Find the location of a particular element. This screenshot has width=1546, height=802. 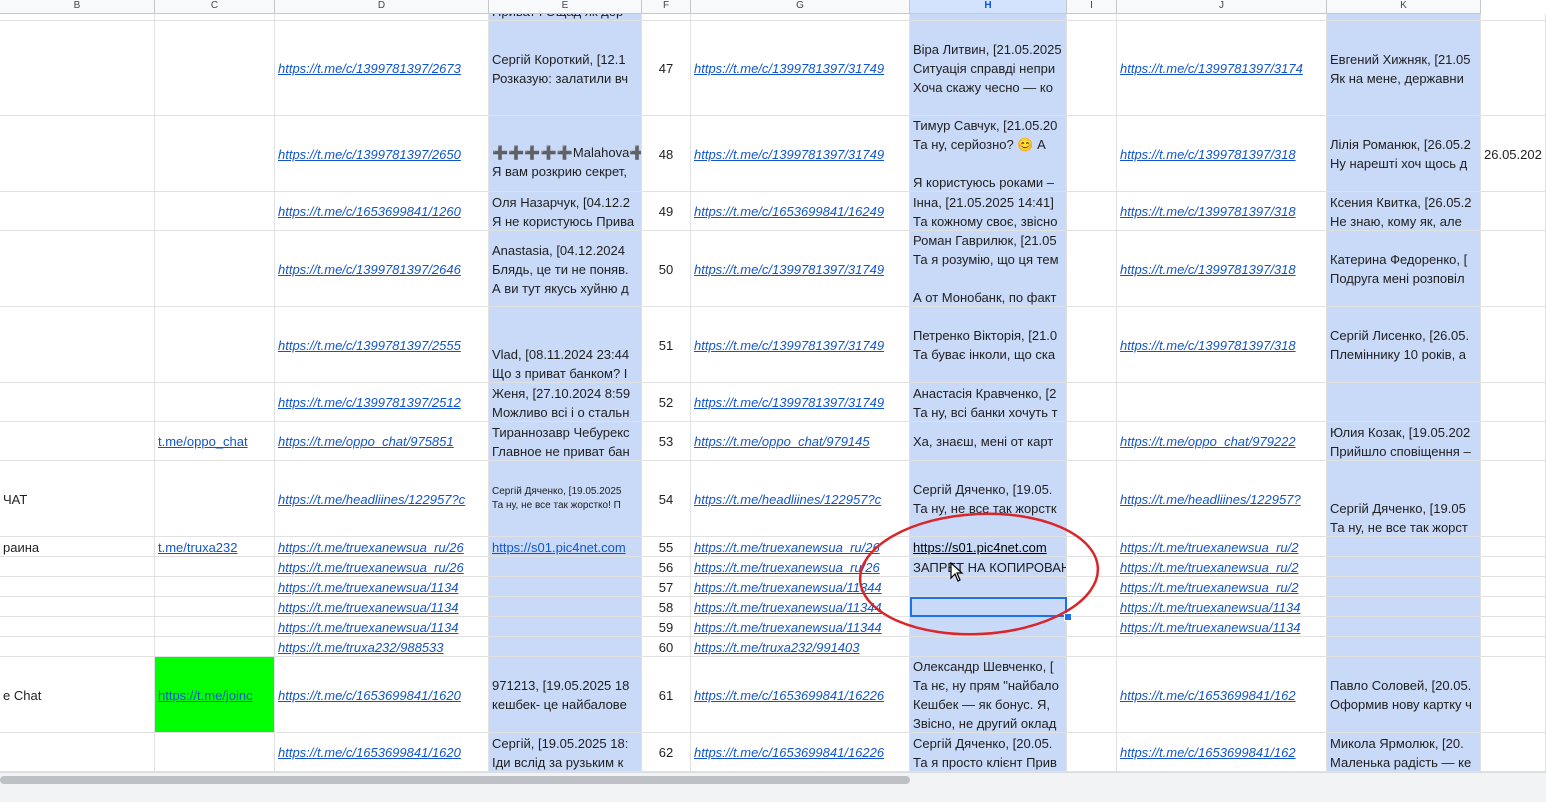

cell-g-row-3: https://t.me/c/1653699841/16249 is located at coordinates (800, 211).